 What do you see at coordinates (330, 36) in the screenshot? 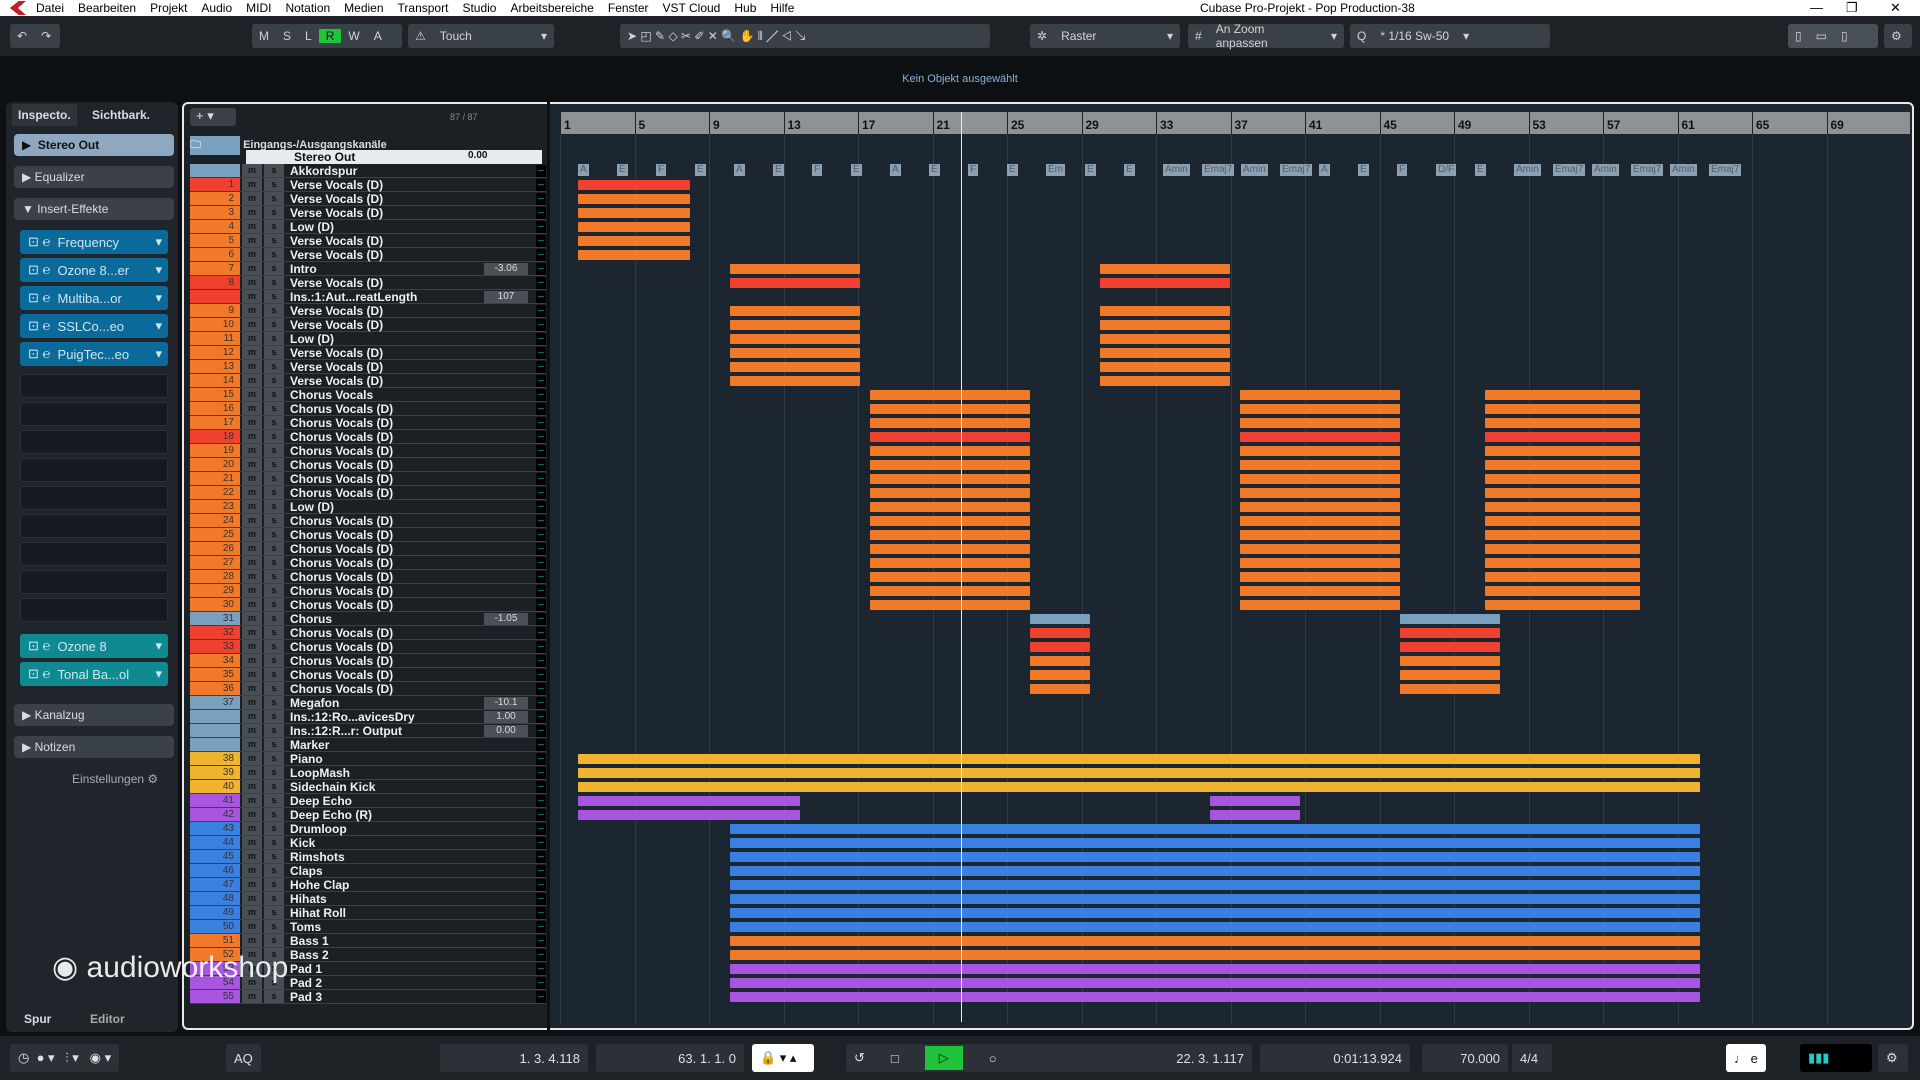
I see `msl-r-button: R` at bounding box center [330, 36].